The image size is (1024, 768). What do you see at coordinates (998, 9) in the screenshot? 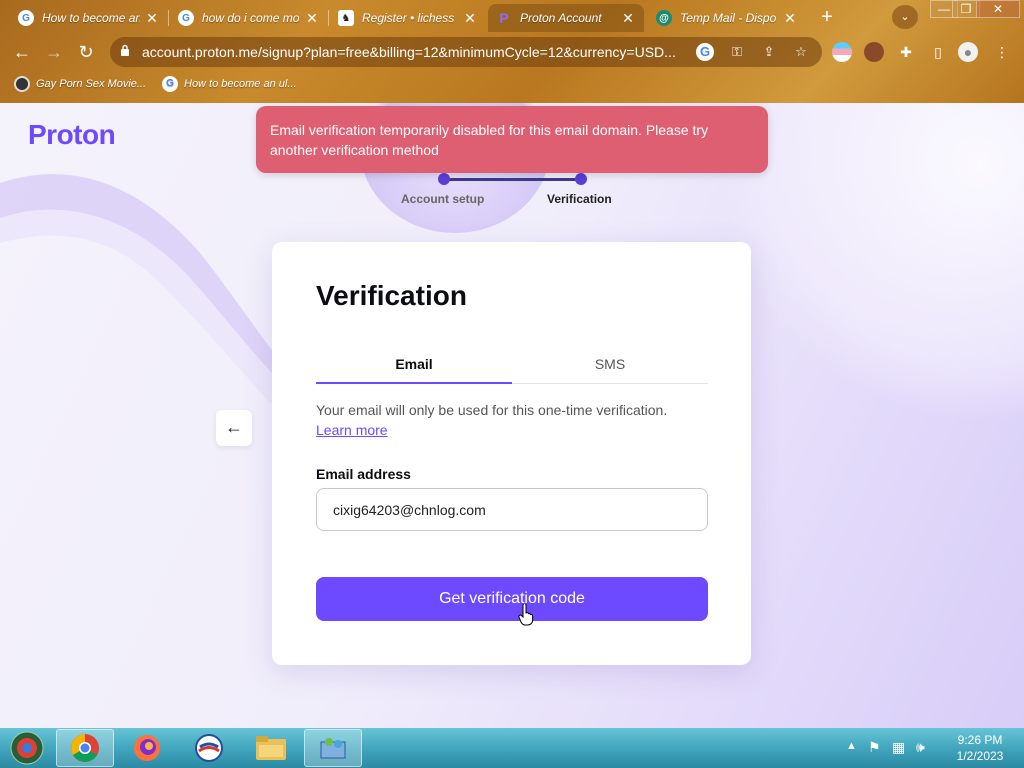
I see `close-window-button: ✕` at bounding box center [998, 9].